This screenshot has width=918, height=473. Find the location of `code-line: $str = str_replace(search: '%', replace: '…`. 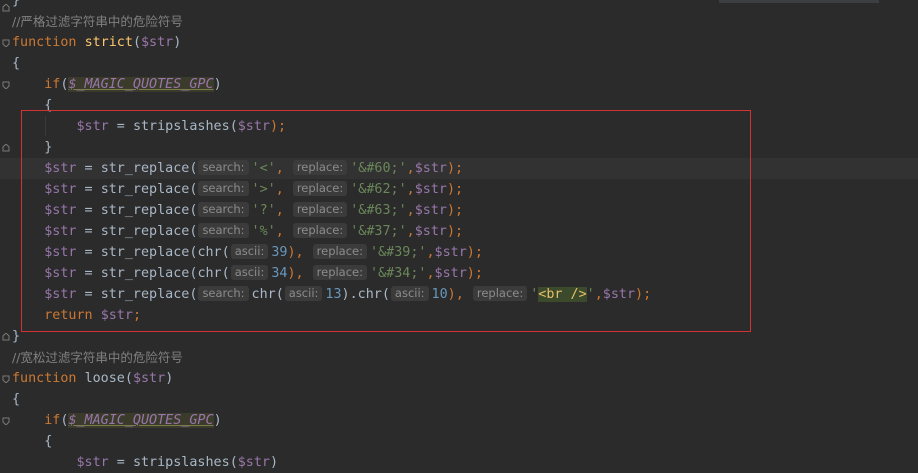

code-line: $str = str_replace(search: '%', replace: '… is located at coordinates (237, 231).